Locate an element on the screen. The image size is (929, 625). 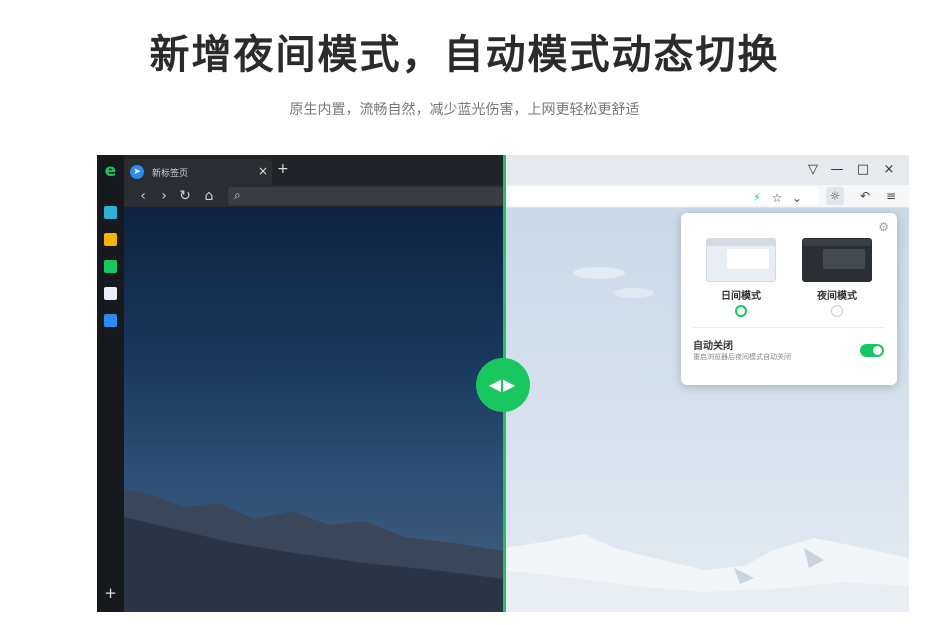
day-mode-option: 日间模式 is located at coordinates (741, 277).